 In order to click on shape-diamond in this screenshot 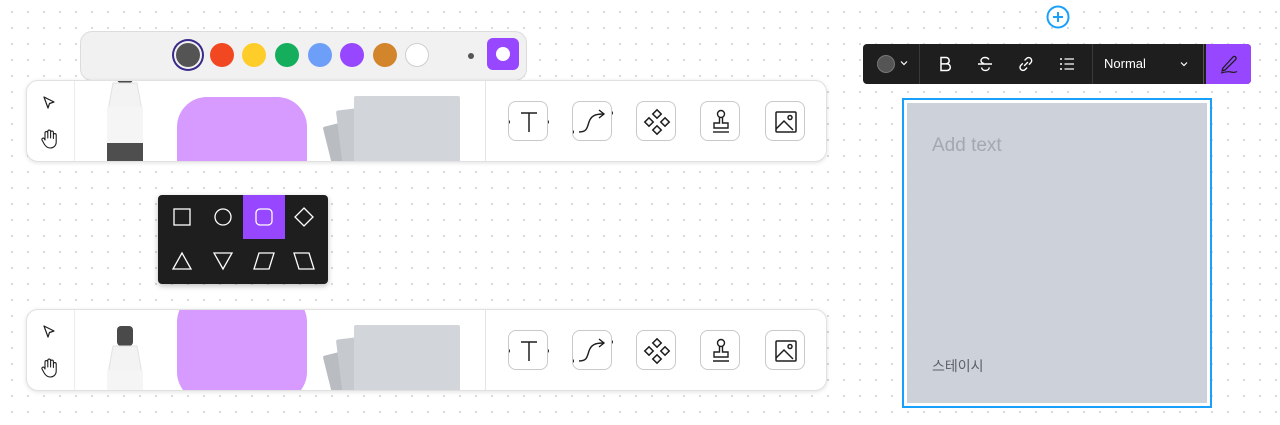, I will do `click(304, 217)`.